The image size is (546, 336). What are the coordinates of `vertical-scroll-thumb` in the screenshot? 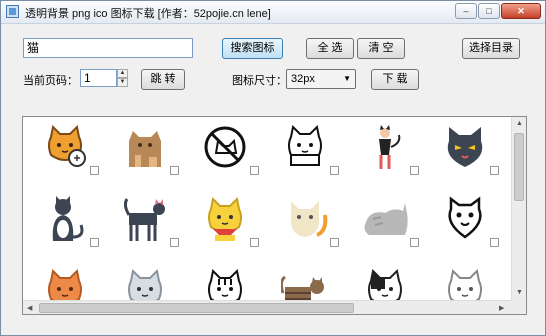 It's located at (519, 167).